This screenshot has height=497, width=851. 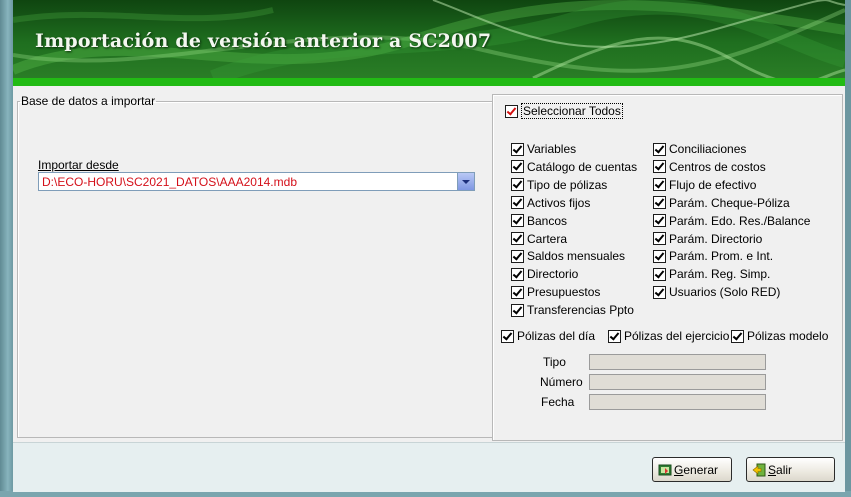 I want to click on checkbox-label: Usuarios (Solo RED), so click(x=725, y=292).